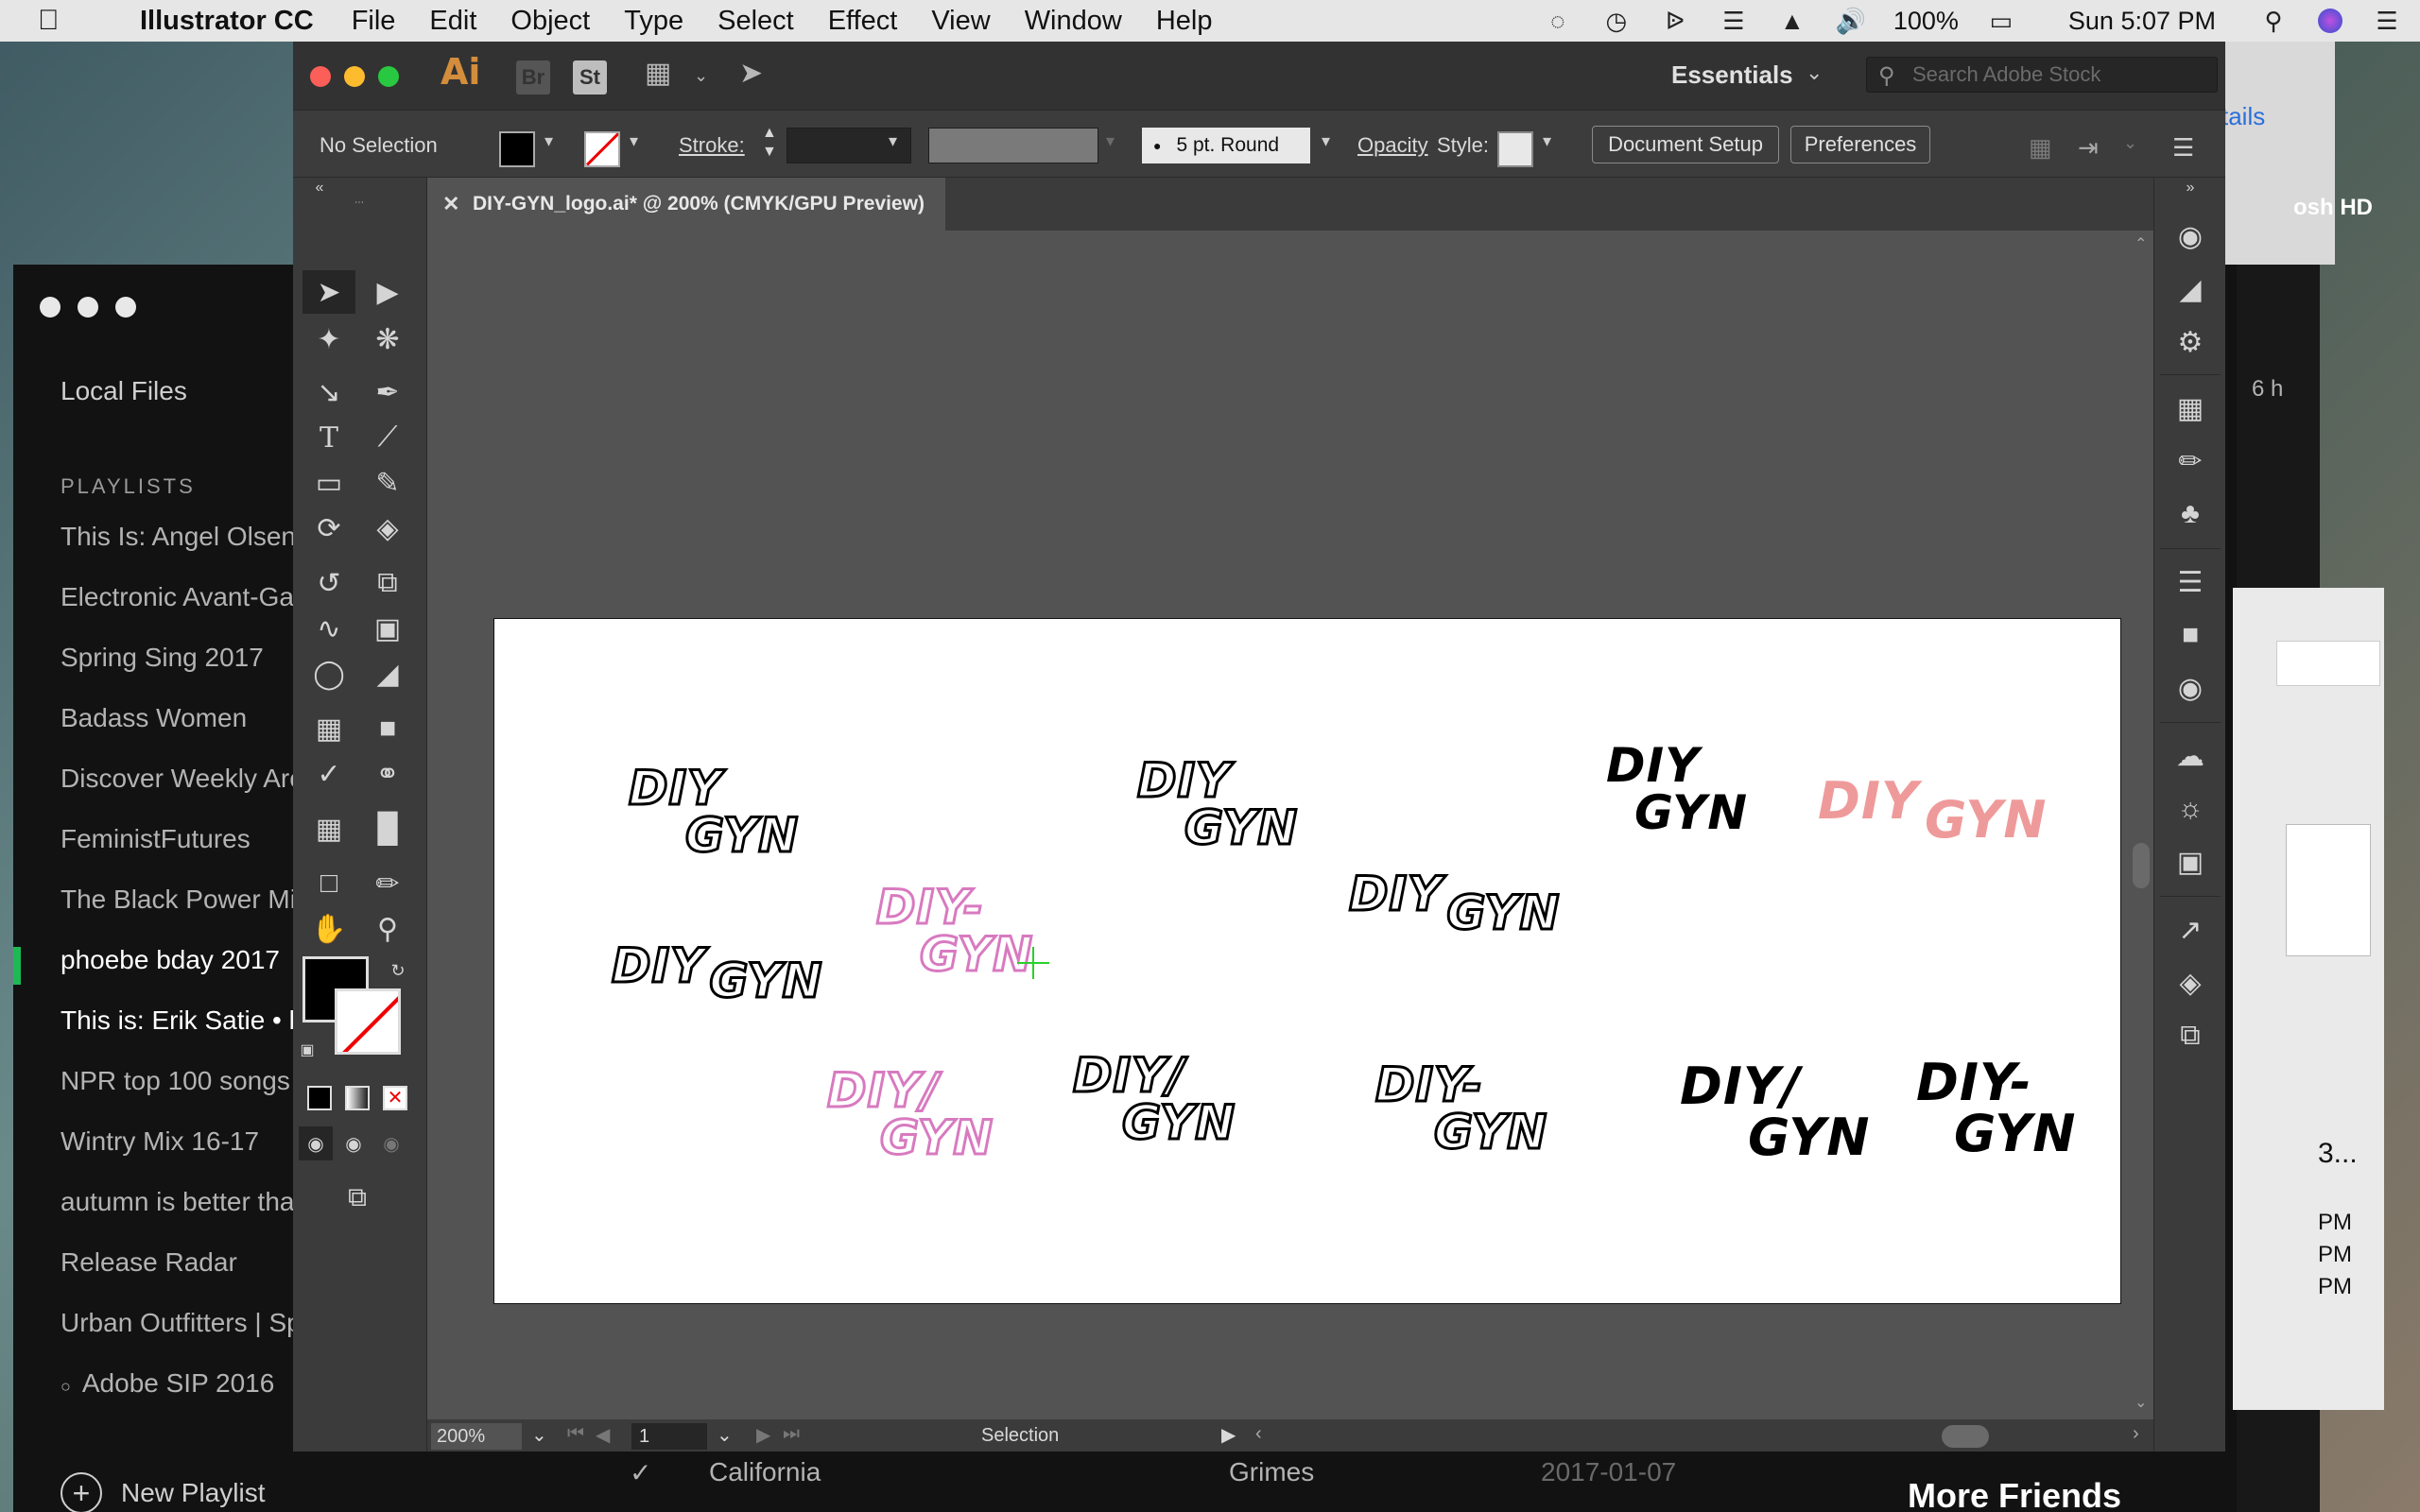  What do you see at coordinates (183, 850) in the screenshot?
I see `playlist-item: FeministFutures` at bounding box center [183, 850].